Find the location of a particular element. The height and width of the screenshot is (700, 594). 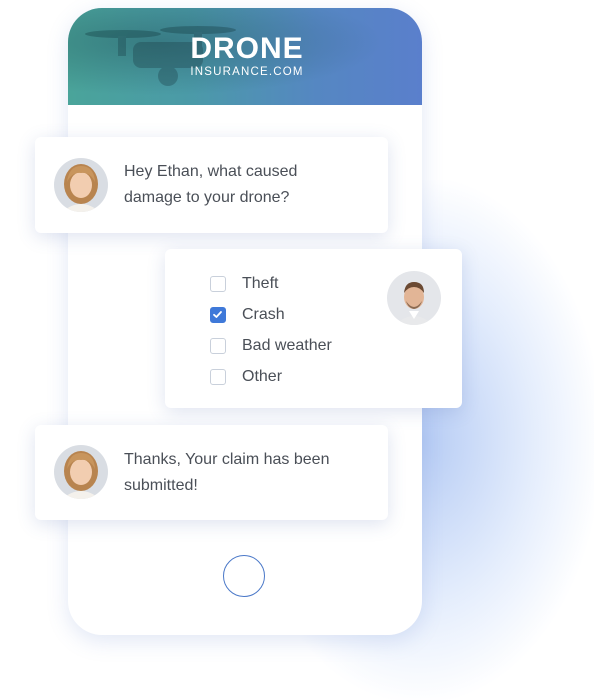

option-theft: Theft is located at coordinates (244, 284).